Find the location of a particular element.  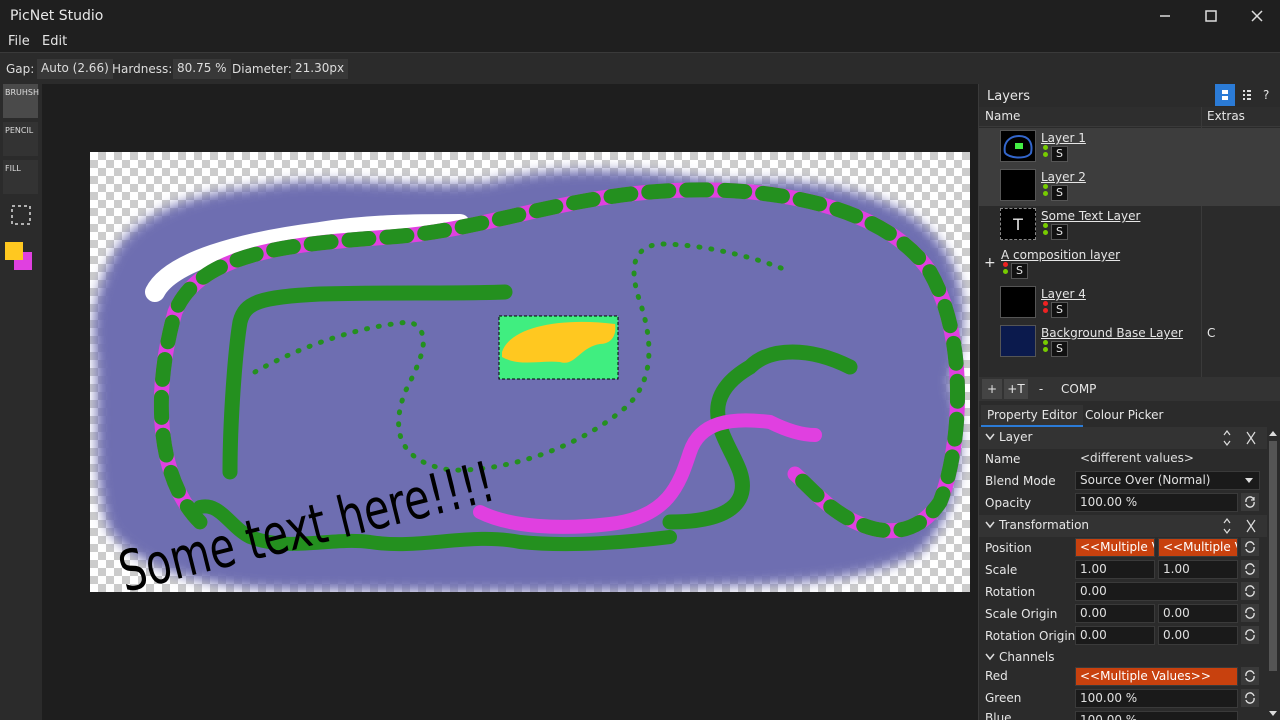

close-button is located at coordinates (1257, 16).